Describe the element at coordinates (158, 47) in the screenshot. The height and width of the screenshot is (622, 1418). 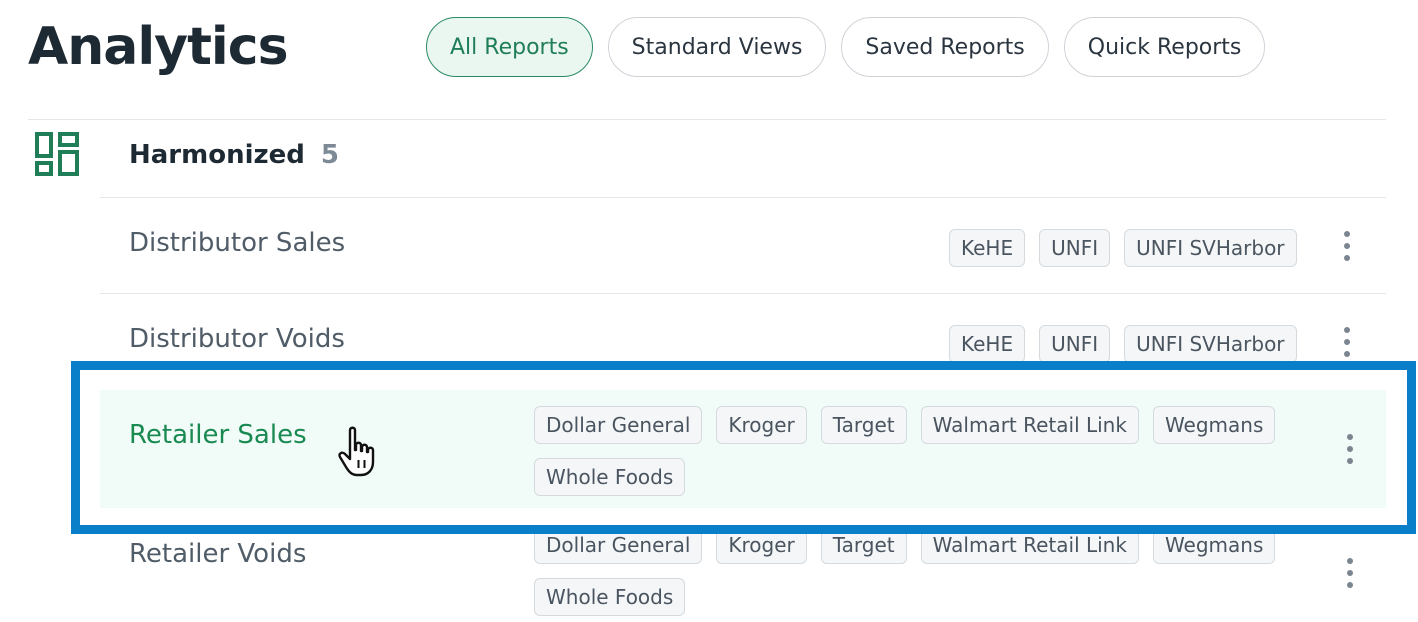
I see `page-title: Analytics` at that location.